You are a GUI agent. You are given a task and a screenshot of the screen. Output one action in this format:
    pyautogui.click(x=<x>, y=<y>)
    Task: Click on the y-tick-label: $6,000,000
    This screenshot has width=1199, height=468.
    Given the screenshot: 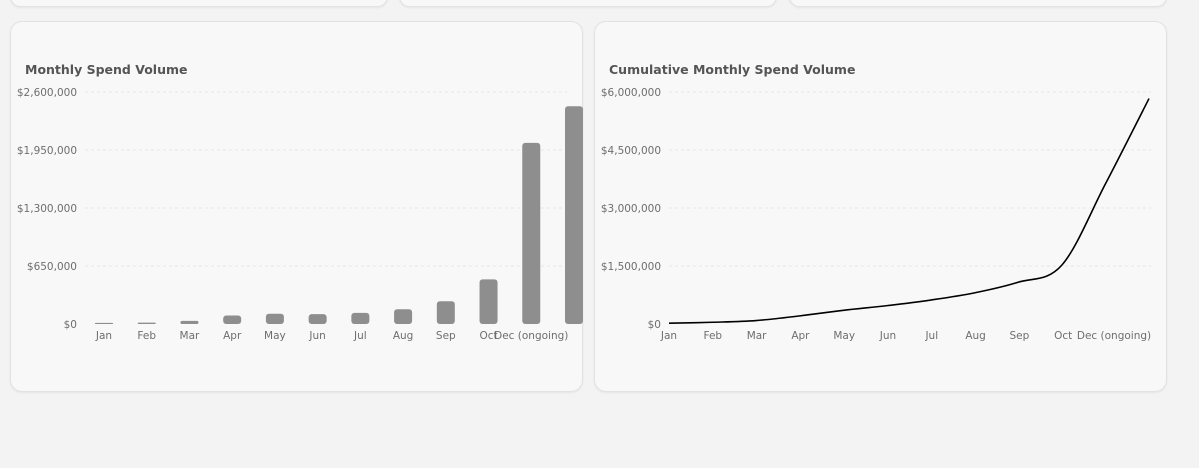 What is the action you would take?
    pyautogui.click(x=631, y=93)
    